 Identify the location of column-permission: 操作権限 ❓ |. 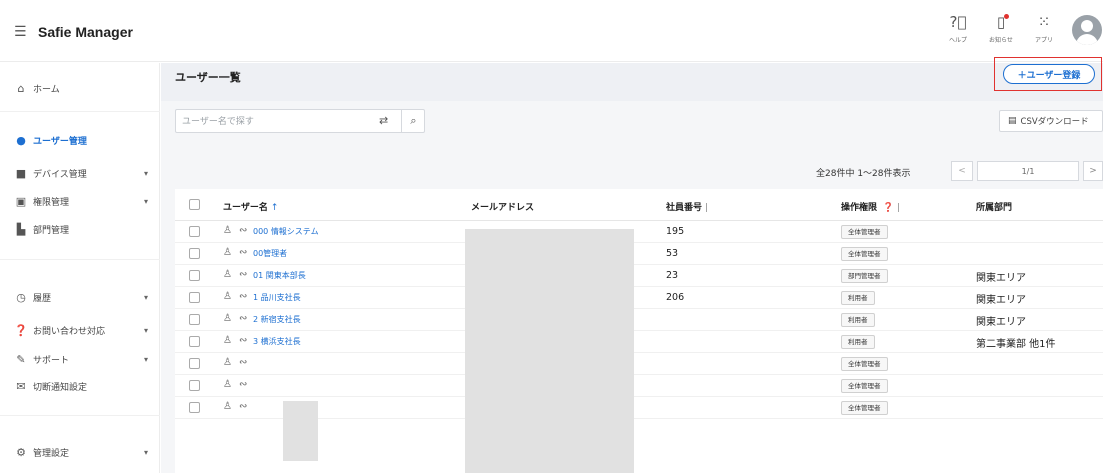
(870, 206).